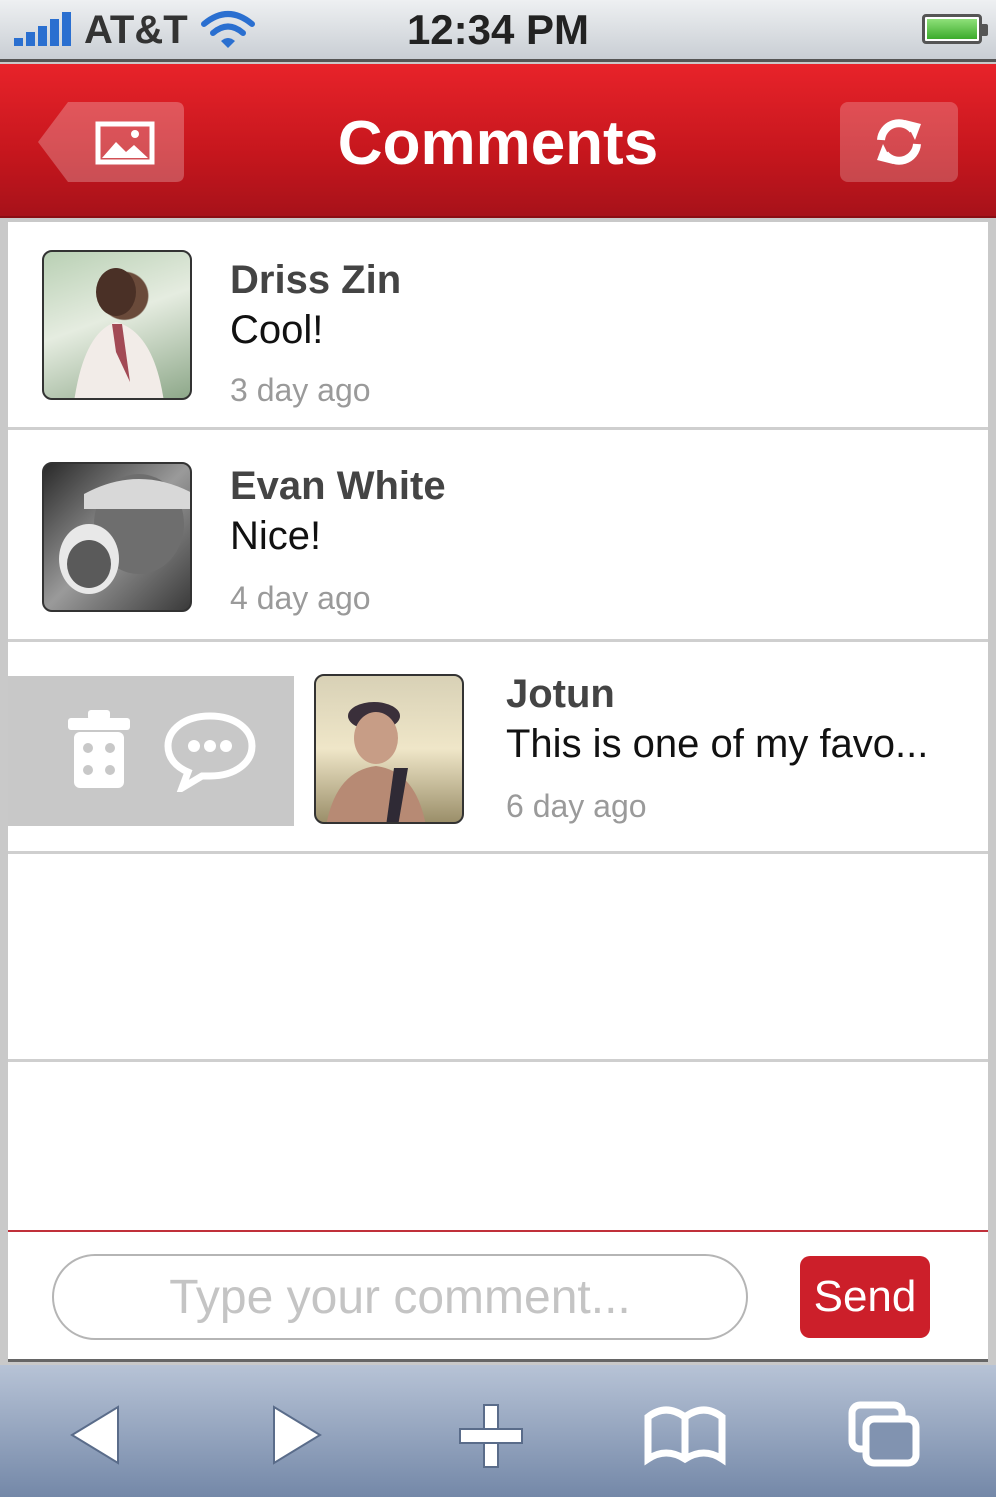 The image size is (996, 1497). I want to click on nav-bar: Comments, so click(498, 141).